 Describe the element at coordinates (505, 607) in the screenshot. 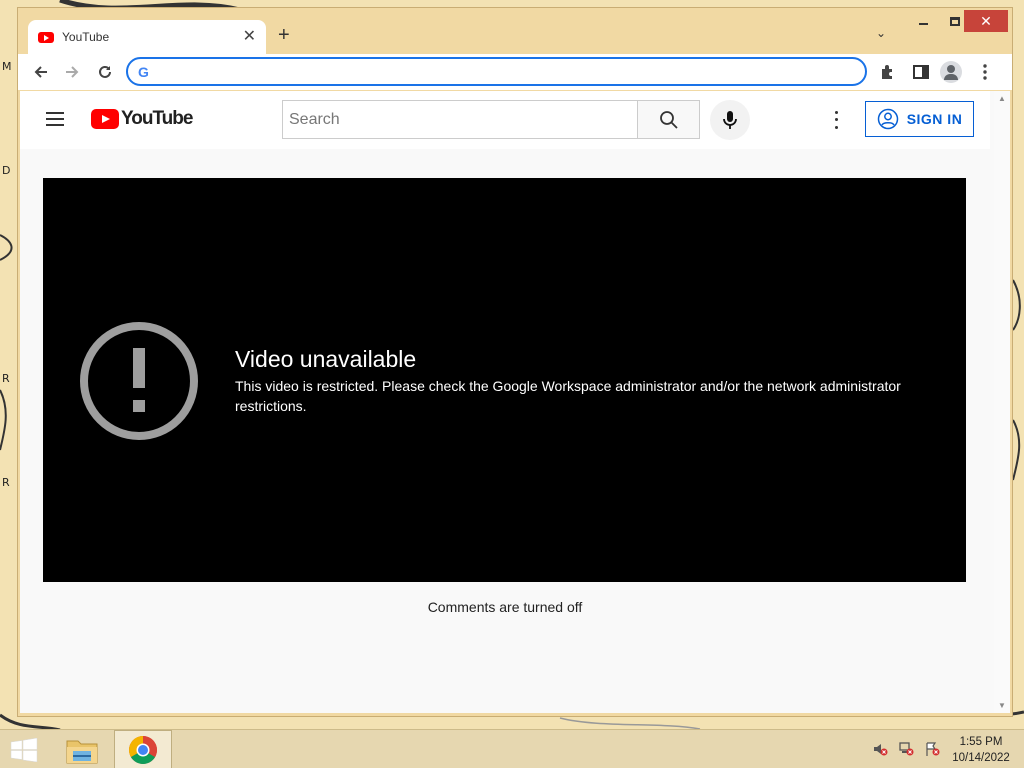

I see `comments-status: Comments are turned off` at that location.